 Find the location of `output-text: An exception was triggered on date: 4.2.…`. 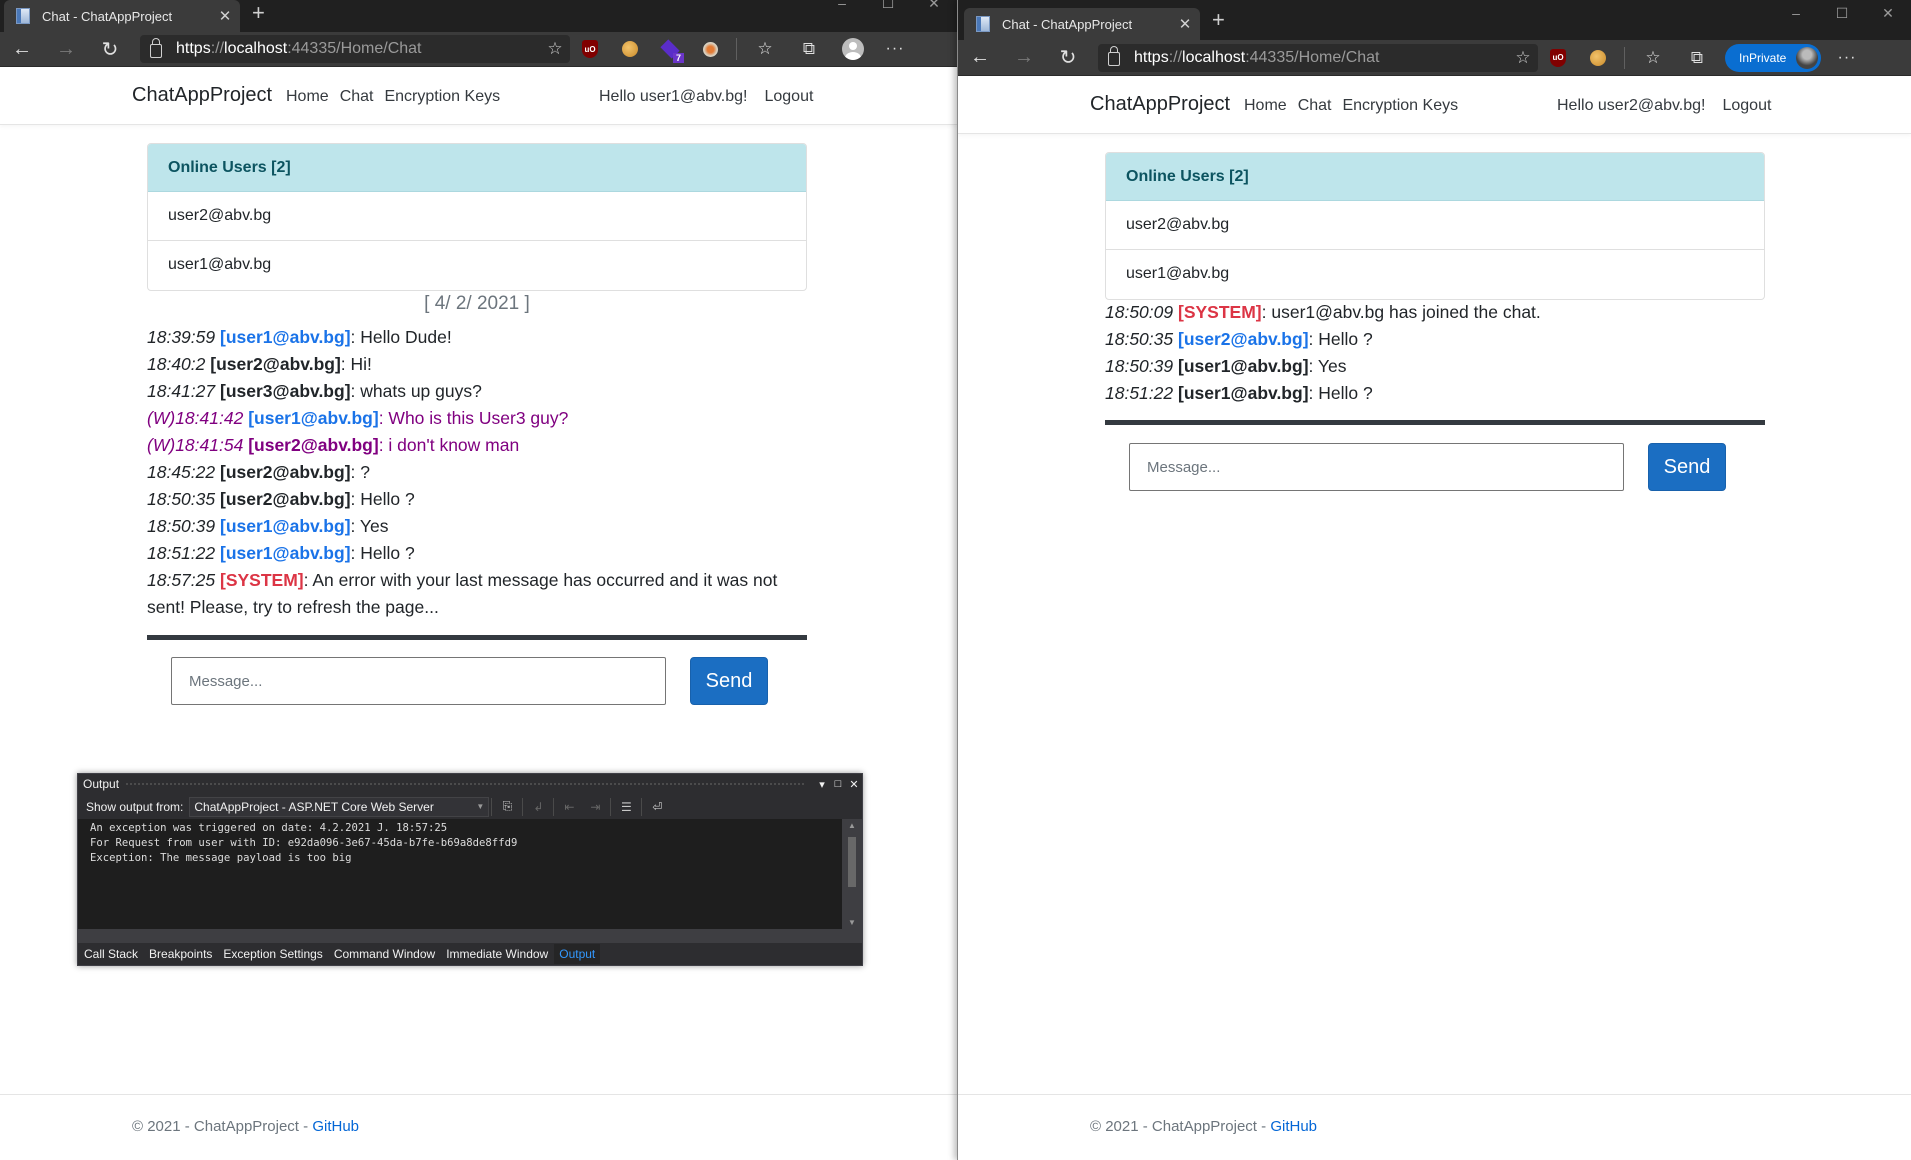

output-text: An exception was triggered on date: 4.2.… is located at coordinates (460, 874).